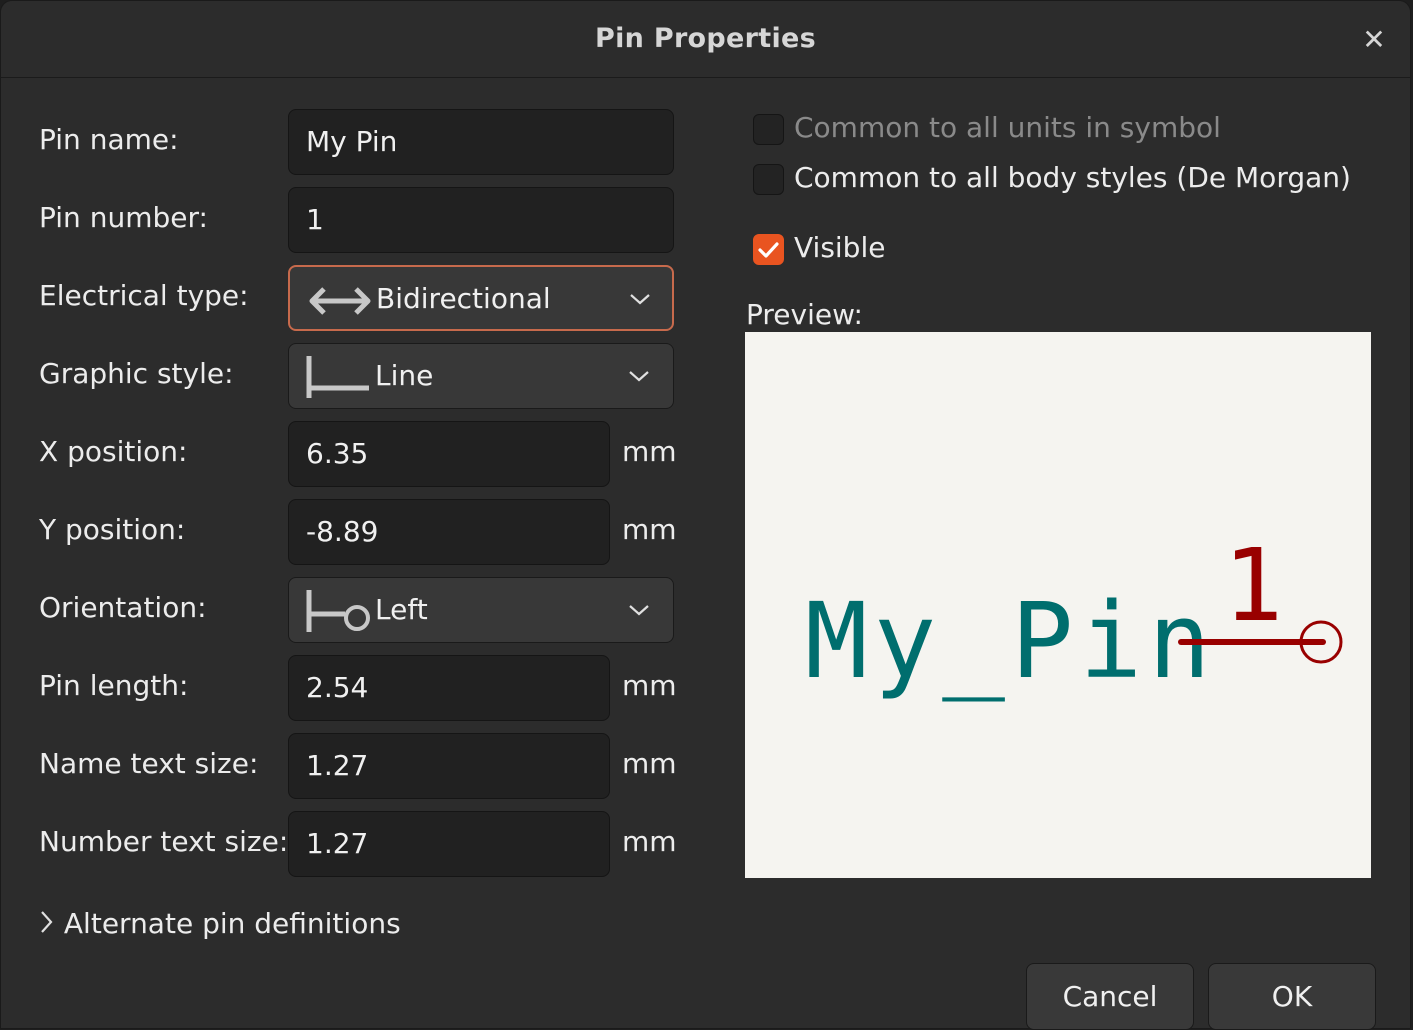  I want to click on x-position-unit: mm, so click(649, 451).